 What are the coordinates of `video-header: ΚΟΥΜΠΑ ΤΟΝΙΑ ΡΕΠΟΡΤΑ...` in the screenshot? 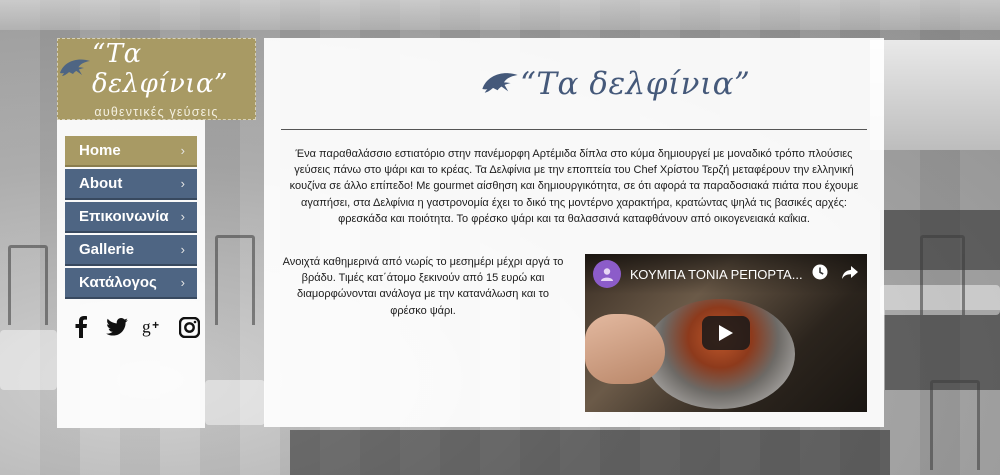 It's located at (726, 274).